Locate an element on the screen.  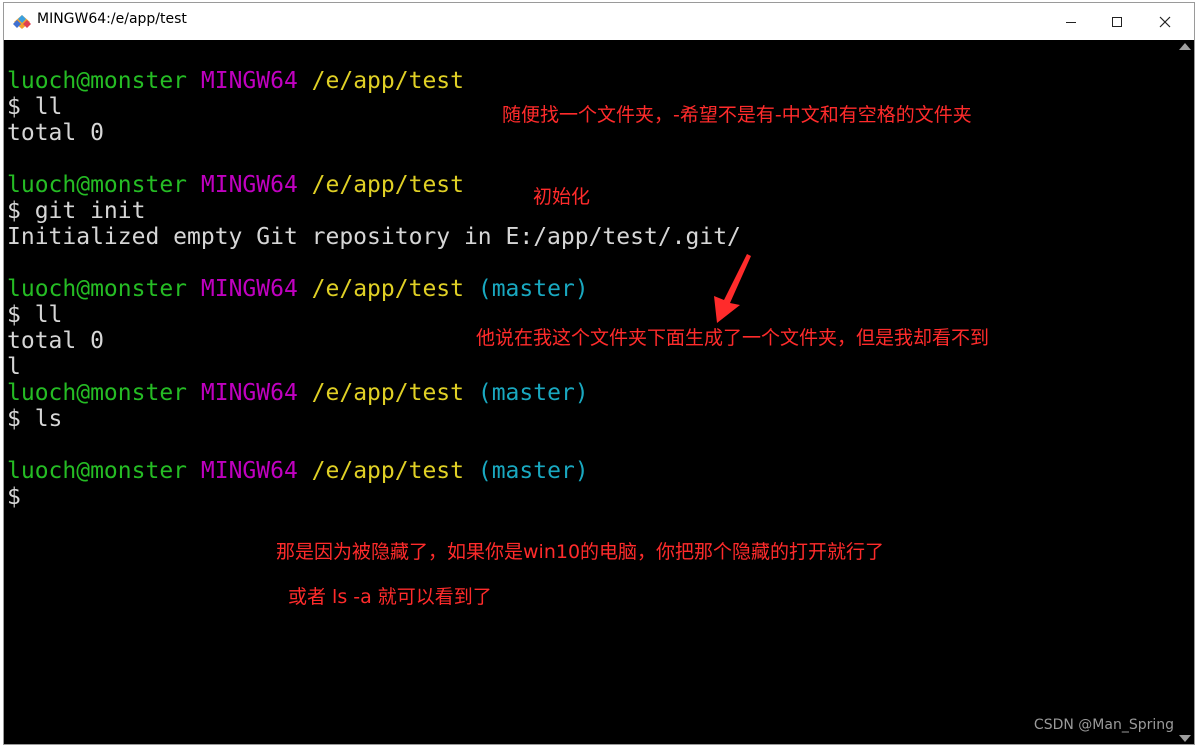
title-bar: MINGW64:/e/app/test is located at coordinates (599, 21).